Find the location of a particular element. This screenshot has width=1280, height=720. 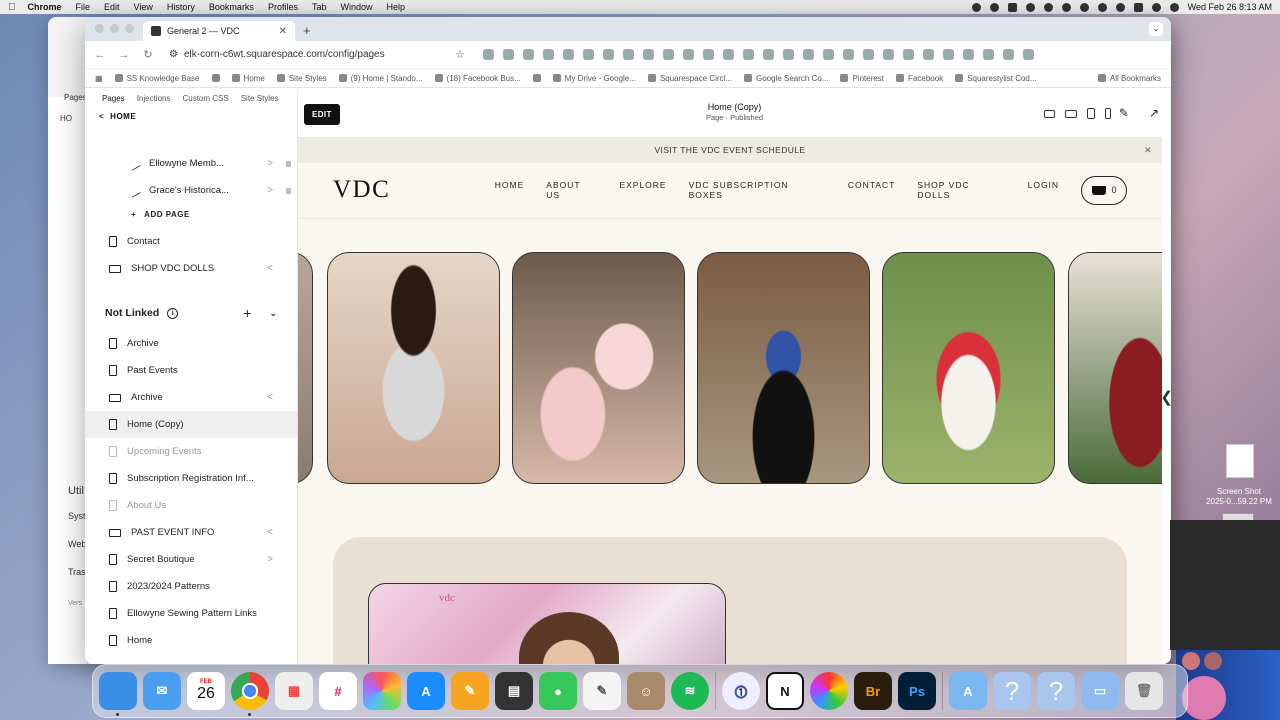

background-tab: Pages is located at coordinates (75, 97).